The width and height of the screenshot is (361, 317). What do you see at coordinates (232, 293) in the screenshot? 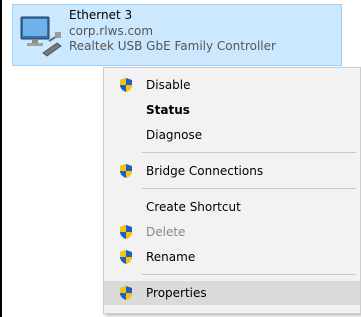
I see `menu-item-properties: Properties` at bounding box center [232, 293].